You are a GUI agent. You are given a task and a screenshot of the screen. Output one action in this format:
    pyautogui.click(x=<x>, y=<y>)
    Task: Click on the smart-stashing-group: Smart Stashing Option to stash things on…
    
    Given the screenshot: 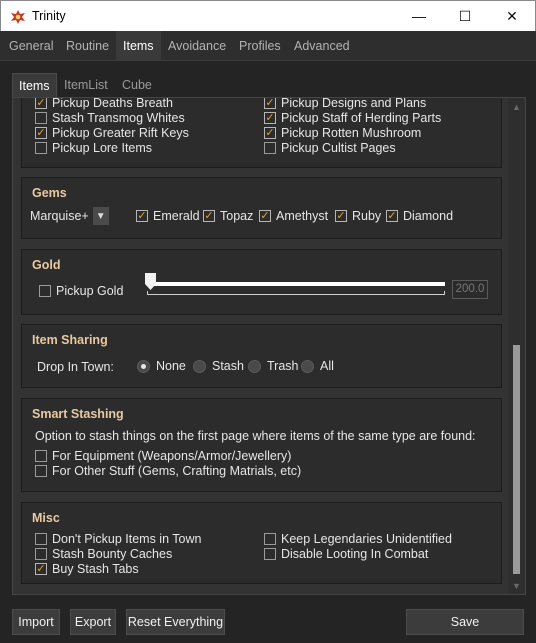 What is the action you would take?
    pyautogui.click(x=261, y=445)
    